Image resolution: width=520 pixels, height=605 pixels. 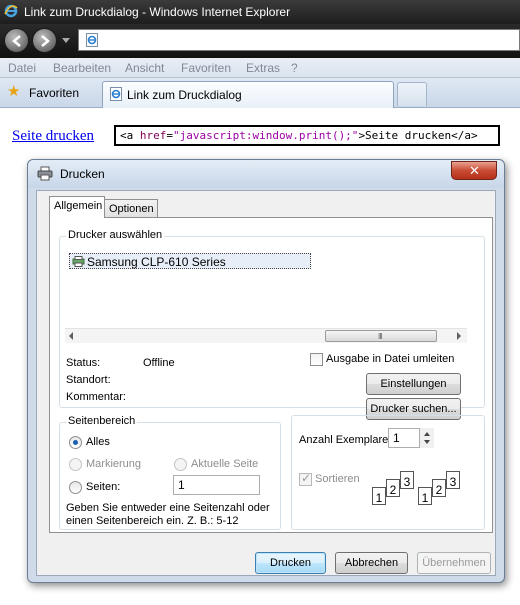 What do you see at coordinates (82, 174) in the screenshot?
I see `dialog-title: Drucken` at bounding box center [82, 174].